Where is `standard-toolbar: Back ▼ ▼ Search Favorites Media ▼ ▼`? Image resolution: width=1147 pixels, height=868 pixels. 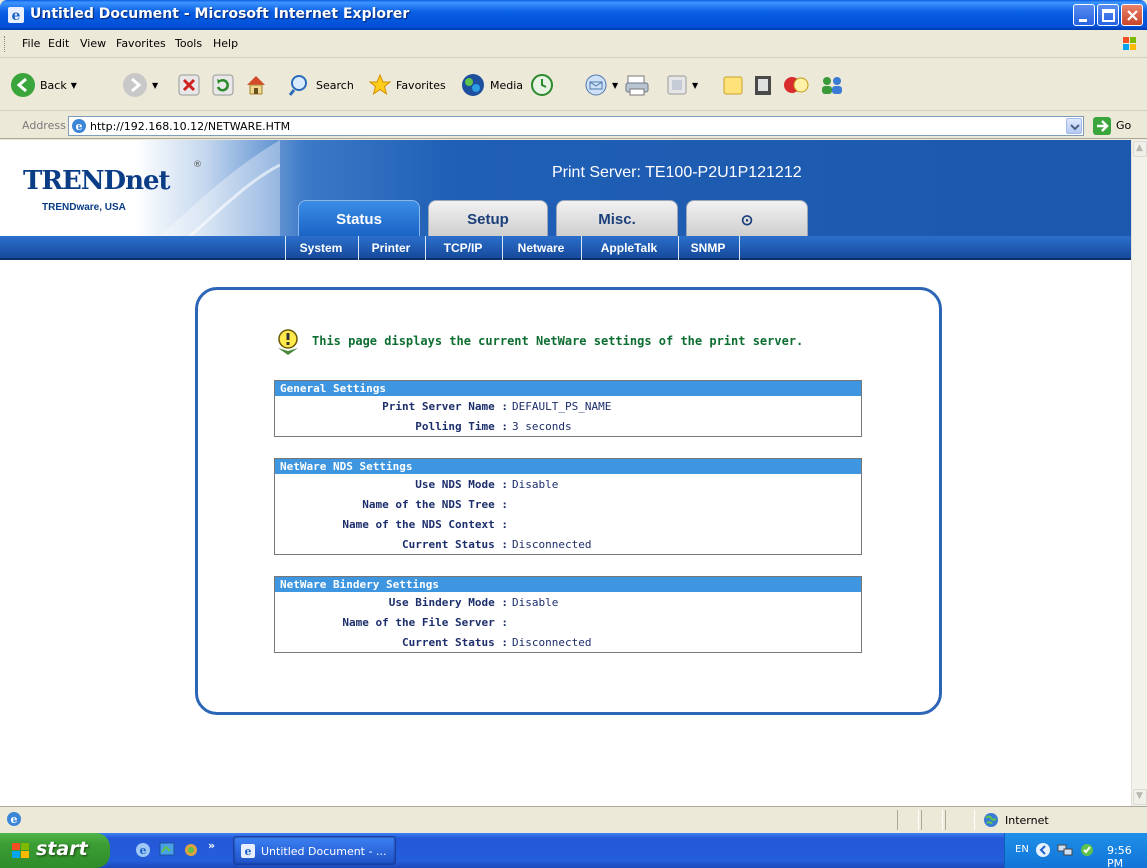 standard-toolbar: Back ▼ ▼ Search Favorites Media ▼ ▼ is located at coordinates (573, 85).